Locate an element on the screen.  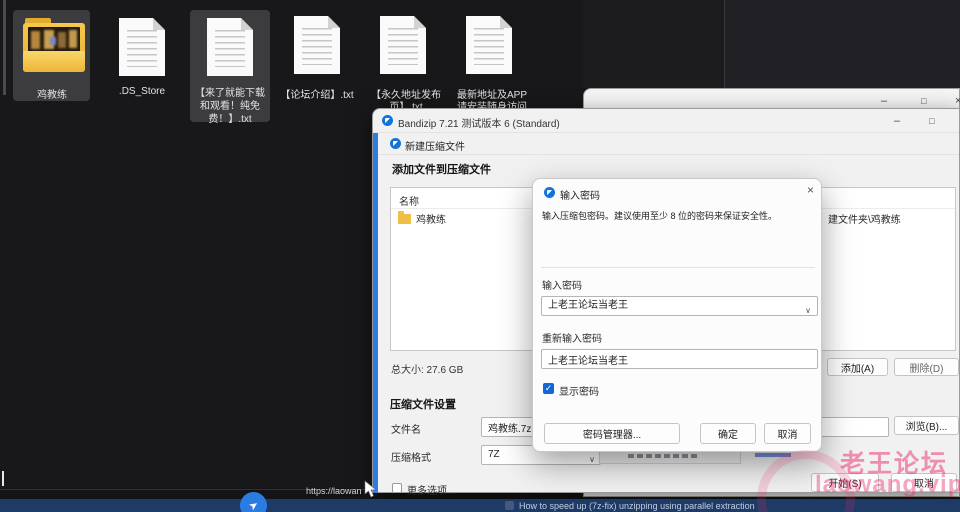
more-options-checkbox is located at coordinates (397, 488).